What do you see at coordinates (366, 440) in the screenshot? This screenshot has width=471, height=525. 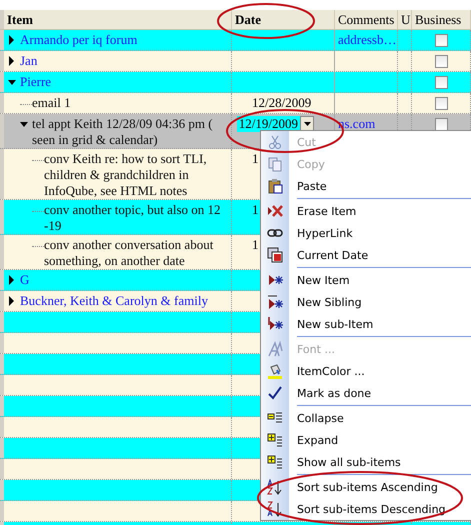 I see `menu-item: Expand` at bounding box center [366, 440].